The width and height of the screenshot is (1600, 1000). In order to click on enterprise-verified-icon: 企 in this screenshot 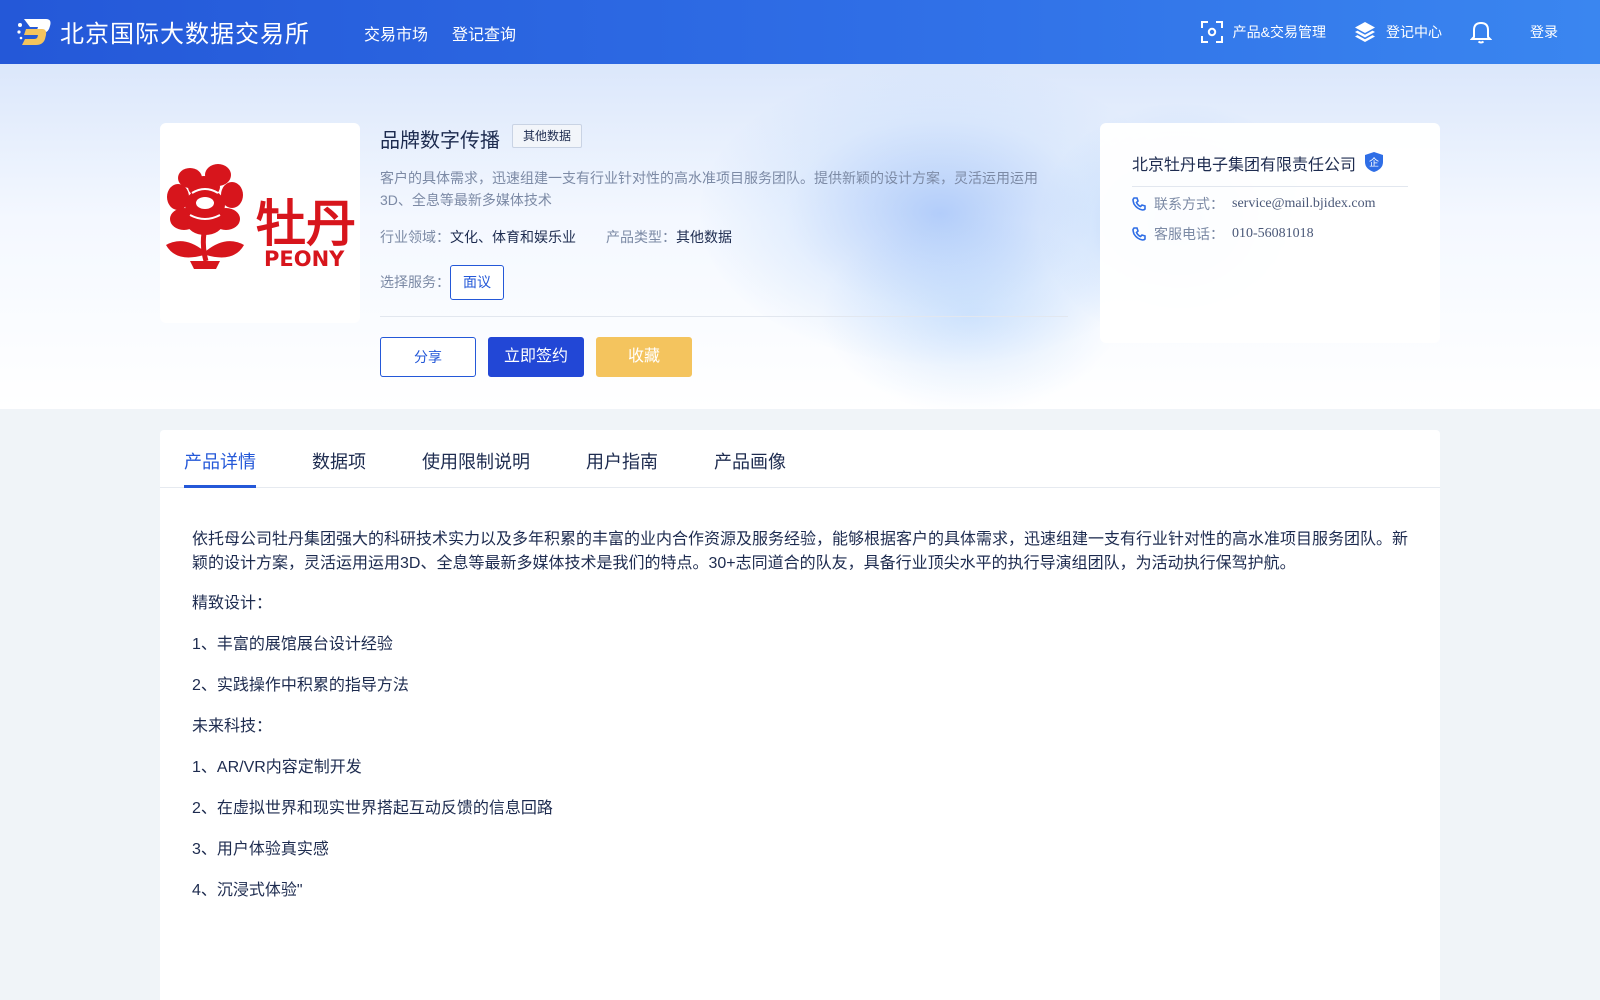, I will do `click(1374, 162)`.